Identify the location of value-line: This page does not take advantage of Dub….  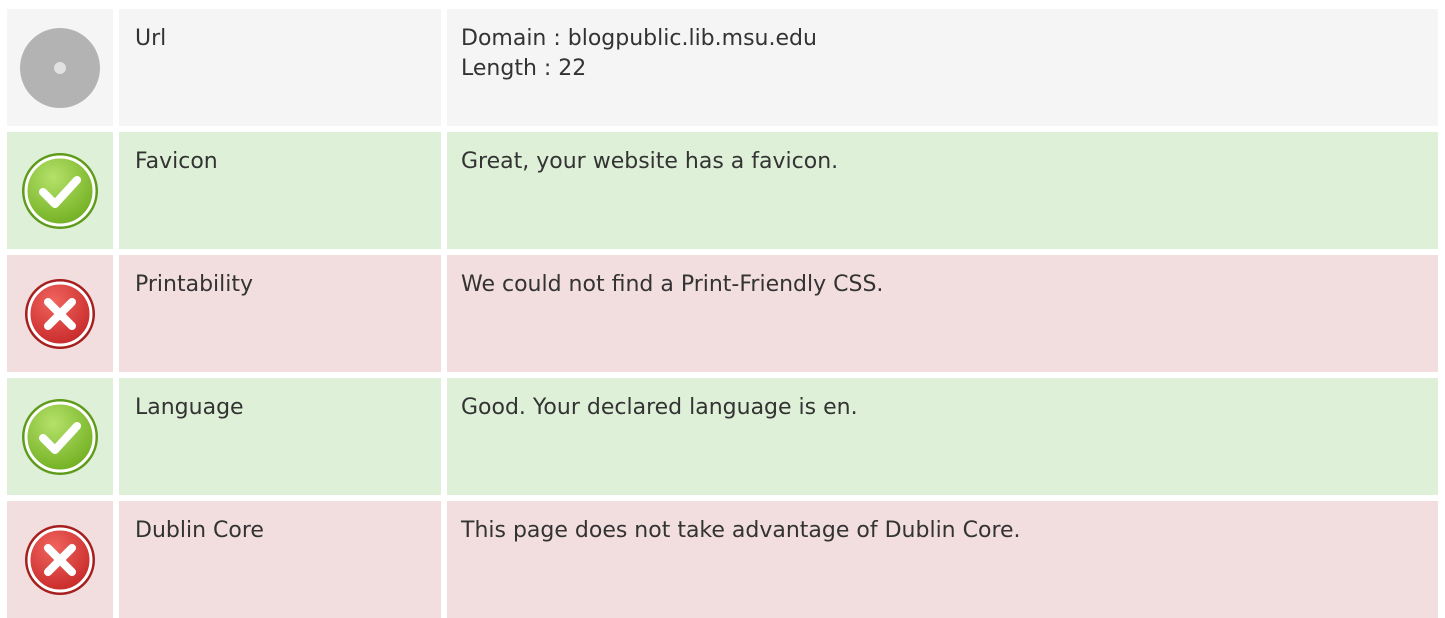
(741, 530).